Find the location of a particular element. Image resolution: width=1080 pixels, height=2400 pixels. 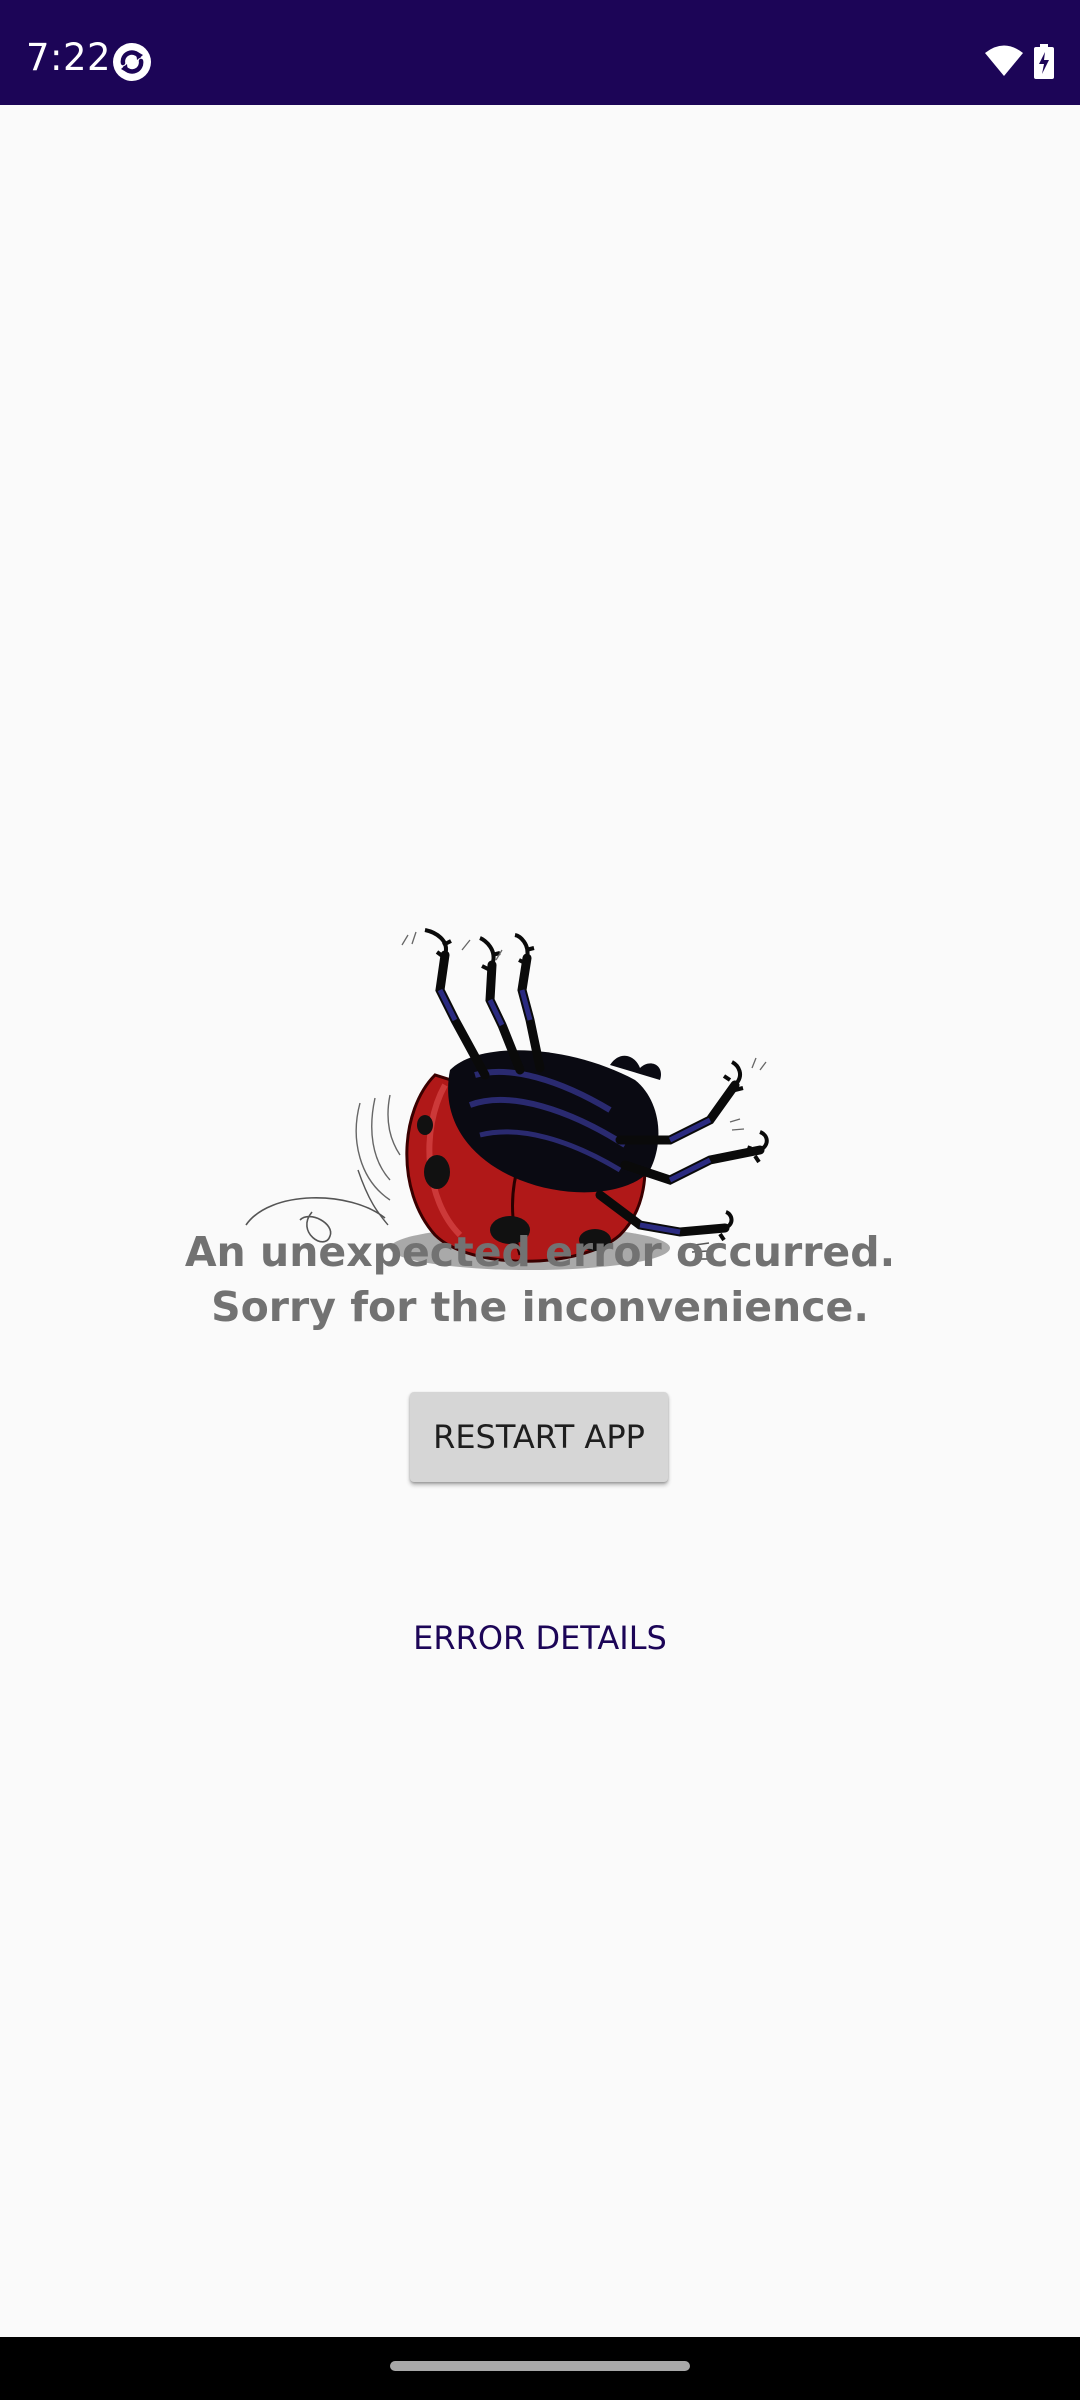

error-message-line1: An unexpected error occurred. is located at coordinates (540, 1252).